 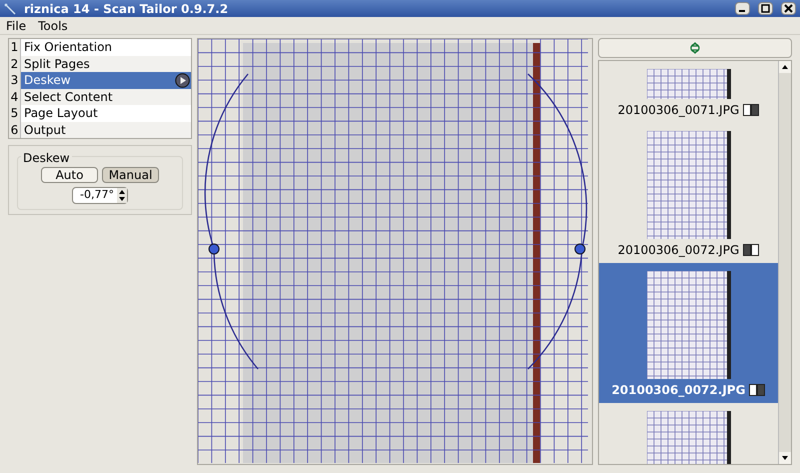 What do you see at coordinates (15, 96) in the screenshot?
I see `step-number: 4` at bounding box center [15, 96].